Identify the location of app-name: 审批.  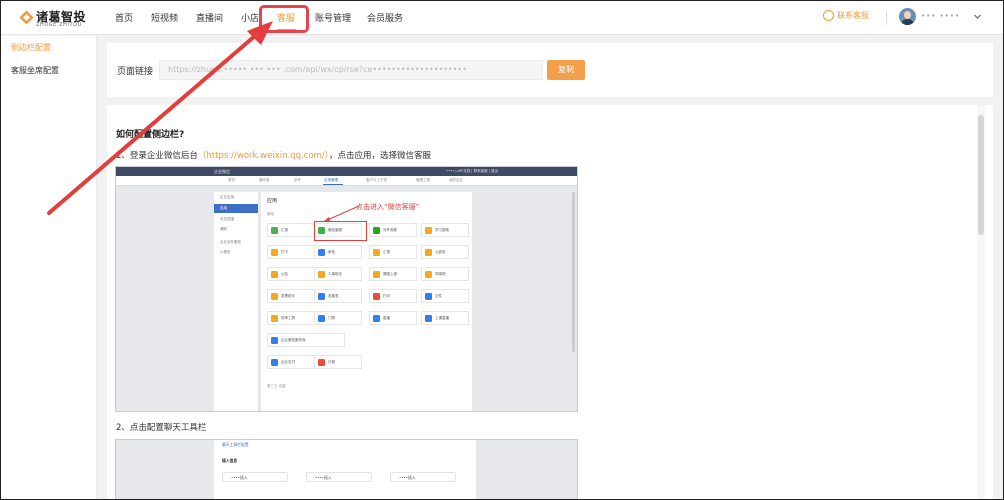
(331, 252).